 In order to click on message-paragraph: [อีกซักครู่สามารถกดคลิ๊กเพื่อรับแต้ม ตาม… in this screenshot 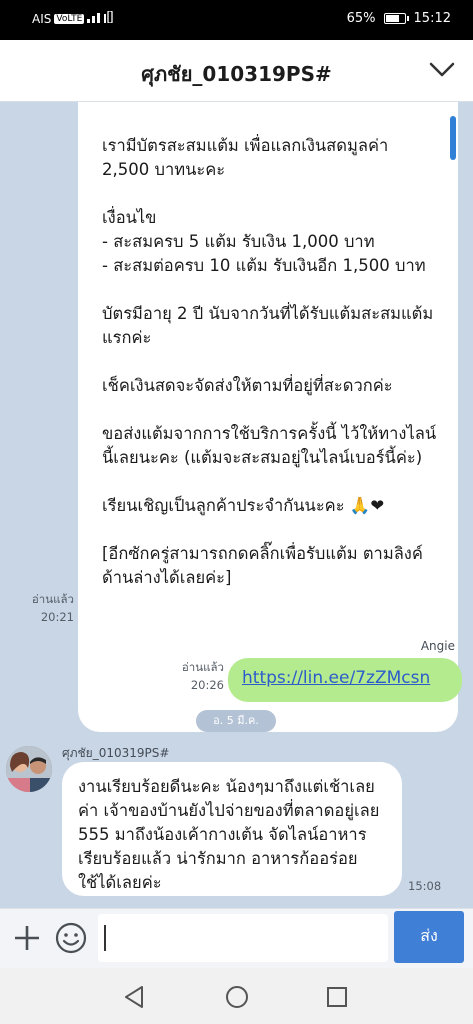, I will do `click(262, 565)`.